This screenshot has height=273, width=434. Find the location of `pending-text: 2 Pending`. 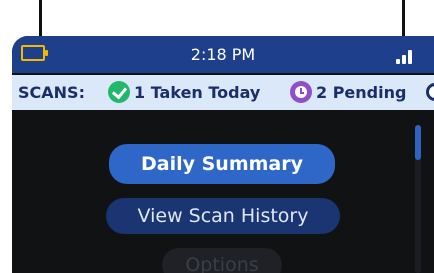

pending-text: 2 Pending is located at coordinates (361, 92).